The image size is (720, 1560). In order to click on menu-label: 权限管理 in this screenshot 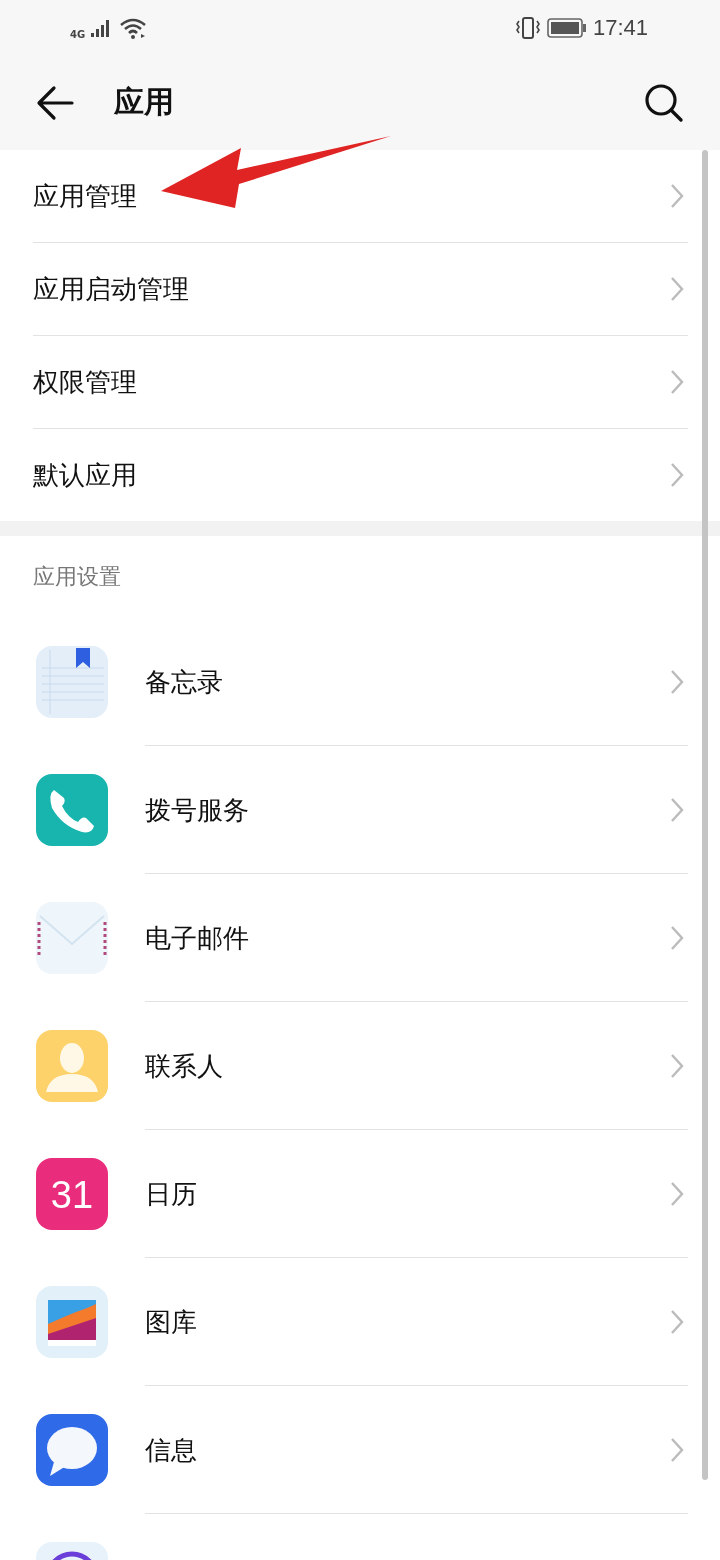, I will do `click(85, 382)`.